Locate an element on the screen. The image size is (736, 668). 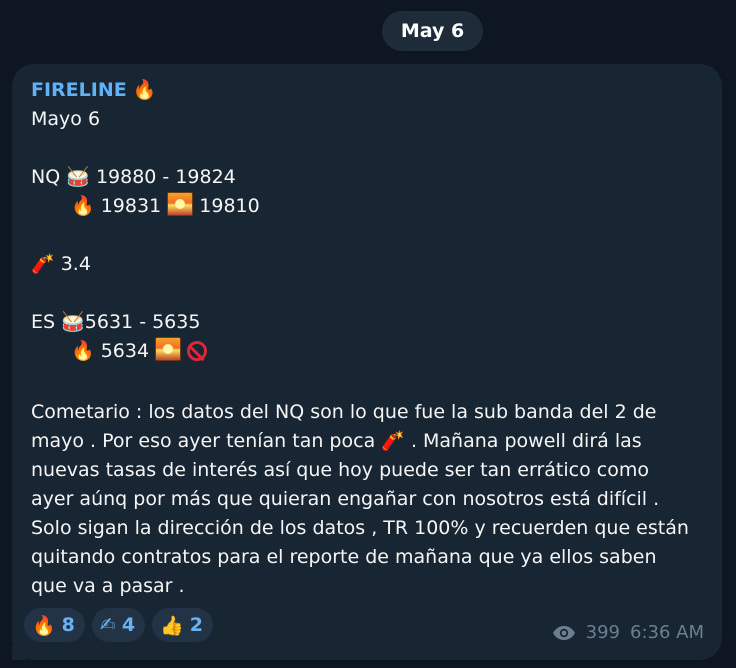
dynamite-icon: 🧨 is located at coordinates (43, 264).